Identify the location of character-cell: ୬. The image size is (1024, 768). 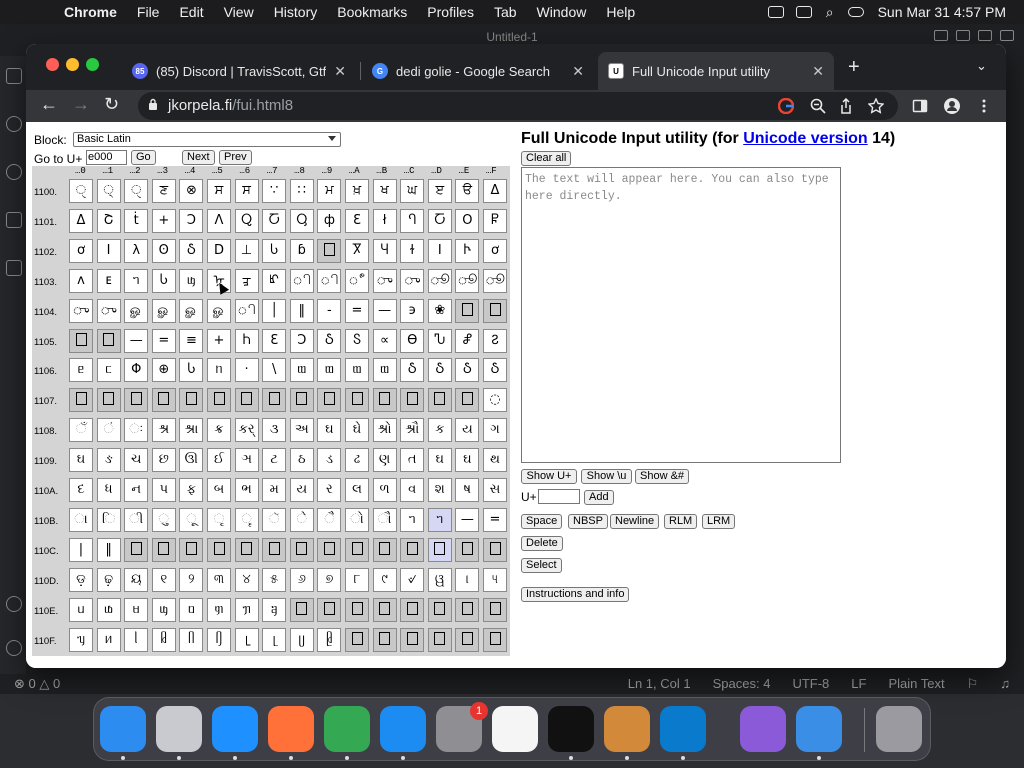
(301, 579).